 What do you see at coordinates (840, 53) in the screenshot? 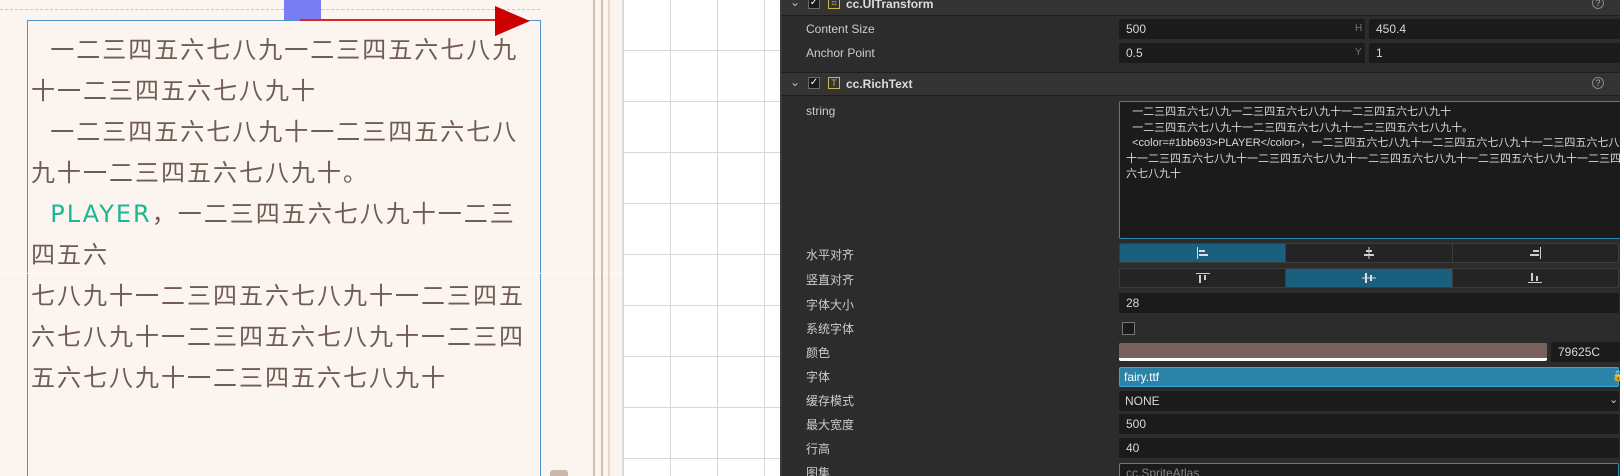
I see `anchor-point-label: Anchor Point` at bounding box center [840, 53].